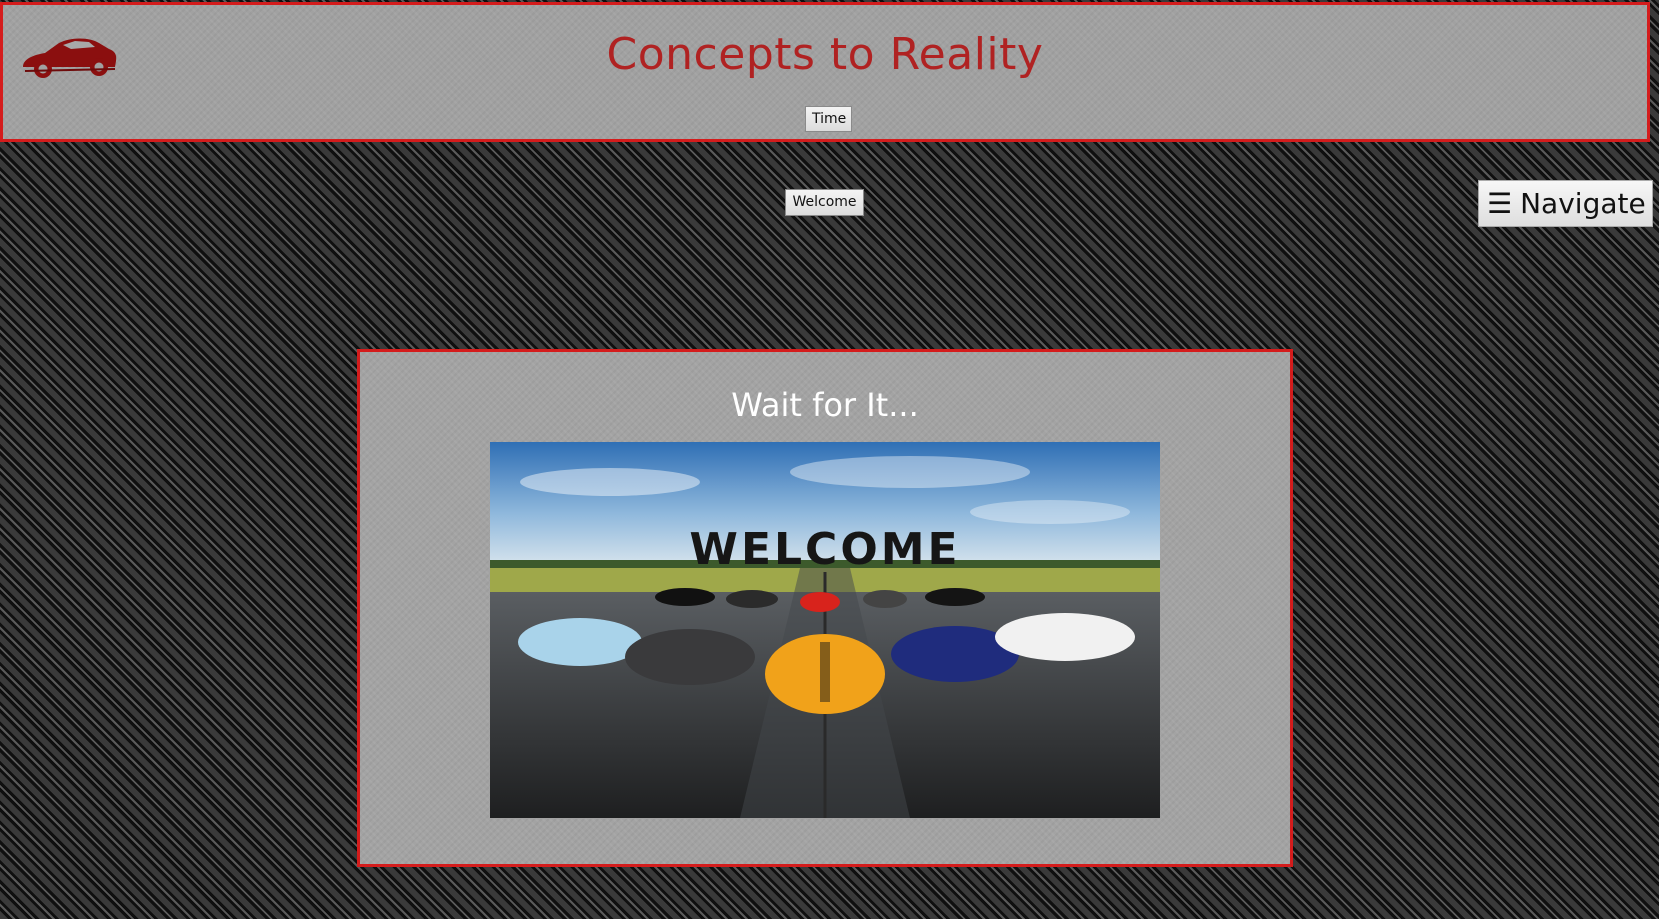 The image size is (1659, 919). What do you see at coordinates (825, 549) in the screenshot?
I see `hero-welcome-text: WELCOME` at bounding box center [825, 549].